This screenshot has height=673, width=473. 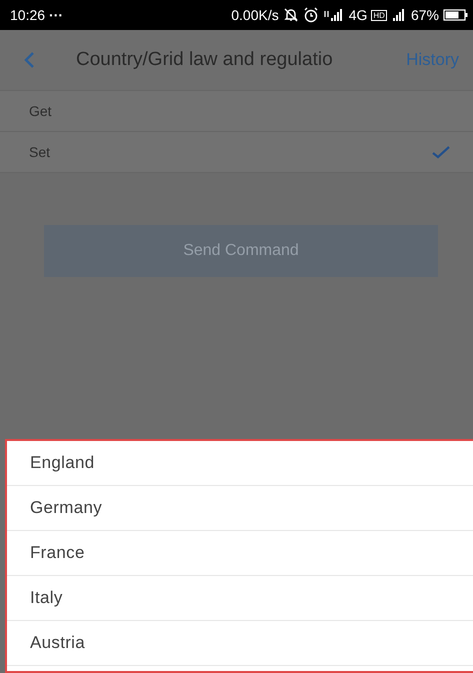 I want to click on battery-icon, so click(x=456, y=15).